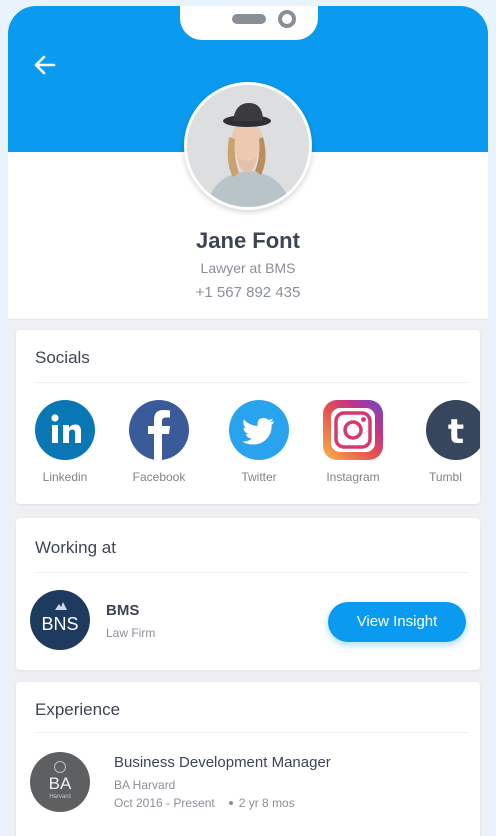 The image size is (496, 836). What do you see at coordinates (62, 357) in the screenshot?
I see `socials-title: Socials` at bounding box center [62, 357].